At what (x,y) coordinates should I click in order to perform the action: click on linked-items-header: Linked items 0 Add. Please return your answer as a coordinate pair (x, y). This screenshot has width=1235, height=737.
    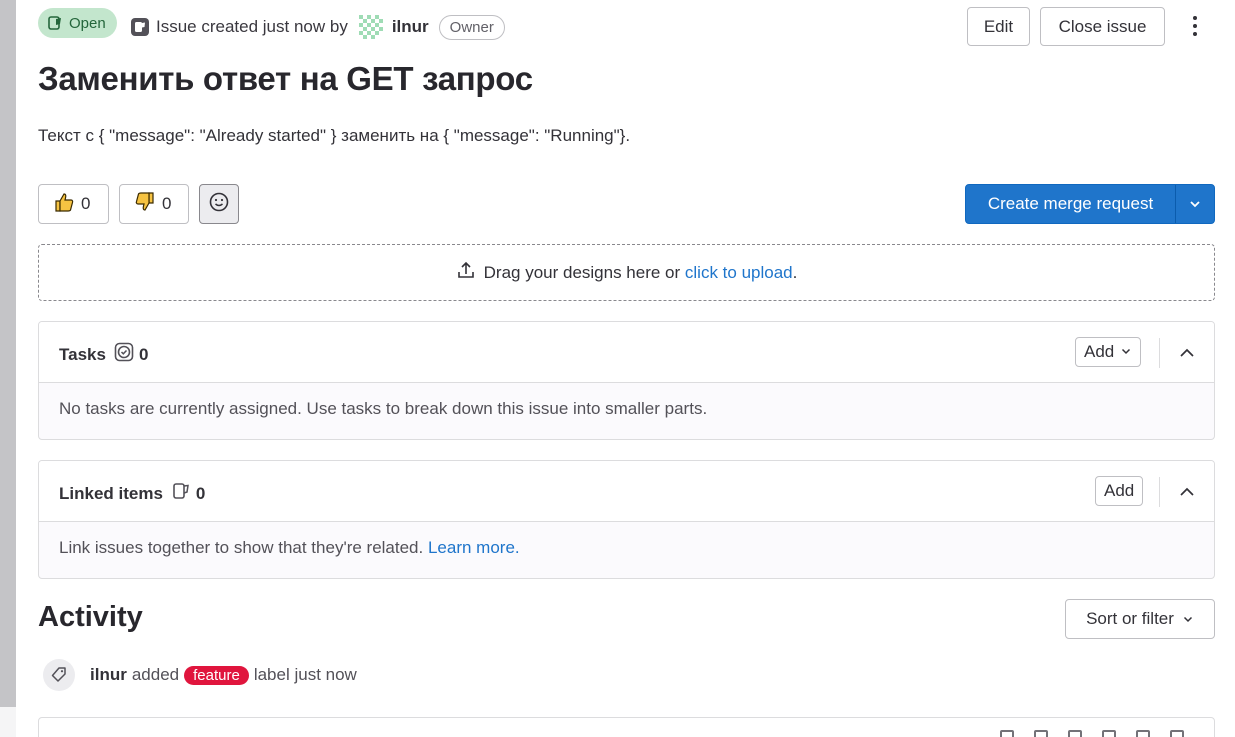
    Looking at the image, I should click on (626, 491).